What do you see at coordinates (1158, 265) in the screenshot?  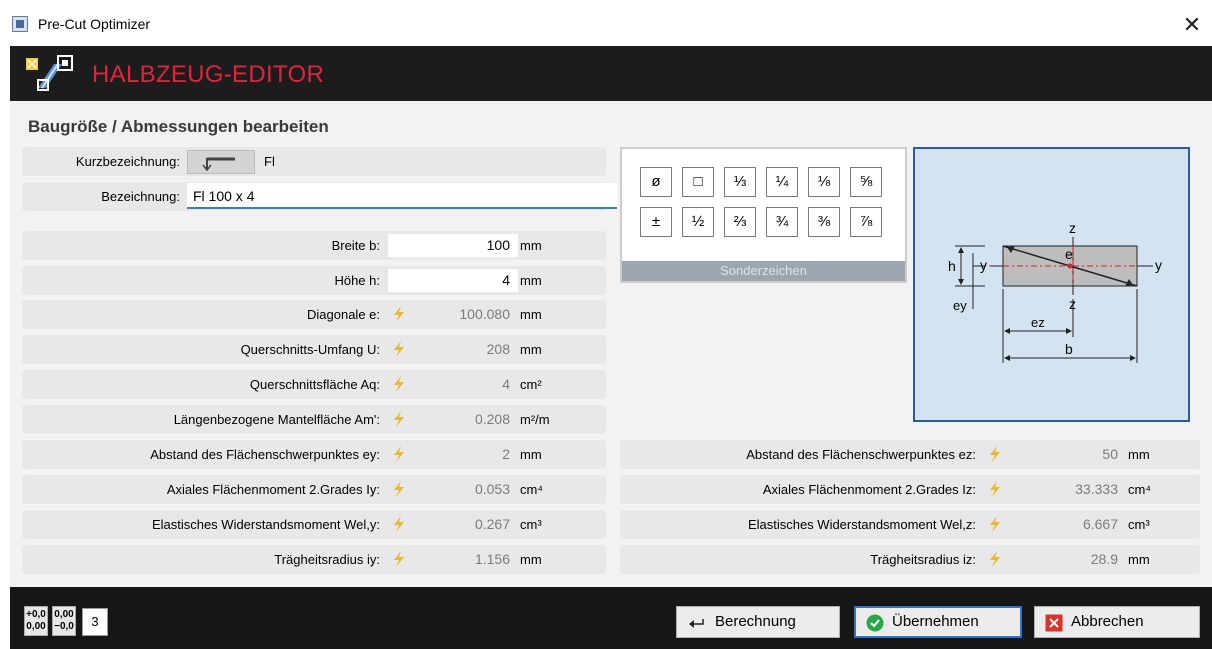 I see `diagram-label-y-right: y` at bounding box center [1158, 265].